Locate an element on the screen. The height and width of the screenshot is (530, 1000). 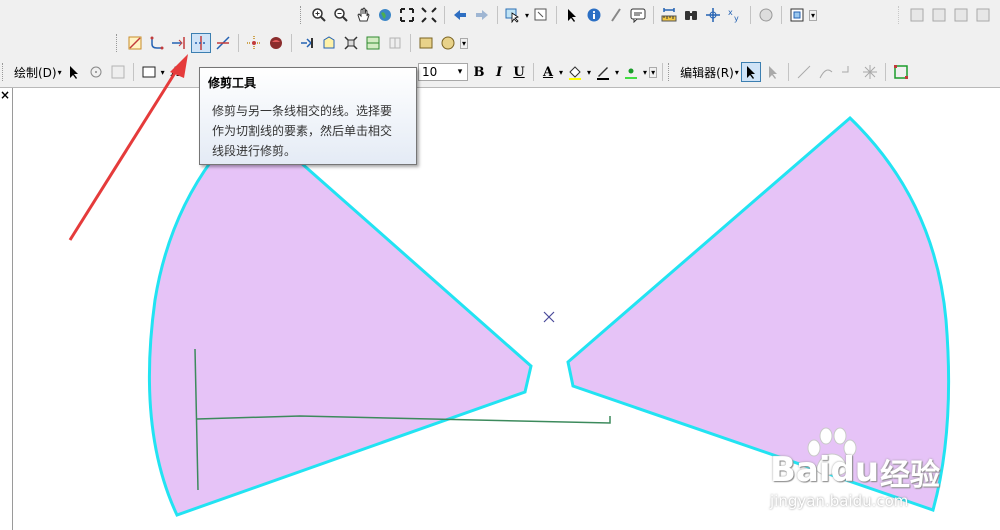
find-icon is located at coordinates (691, 15).